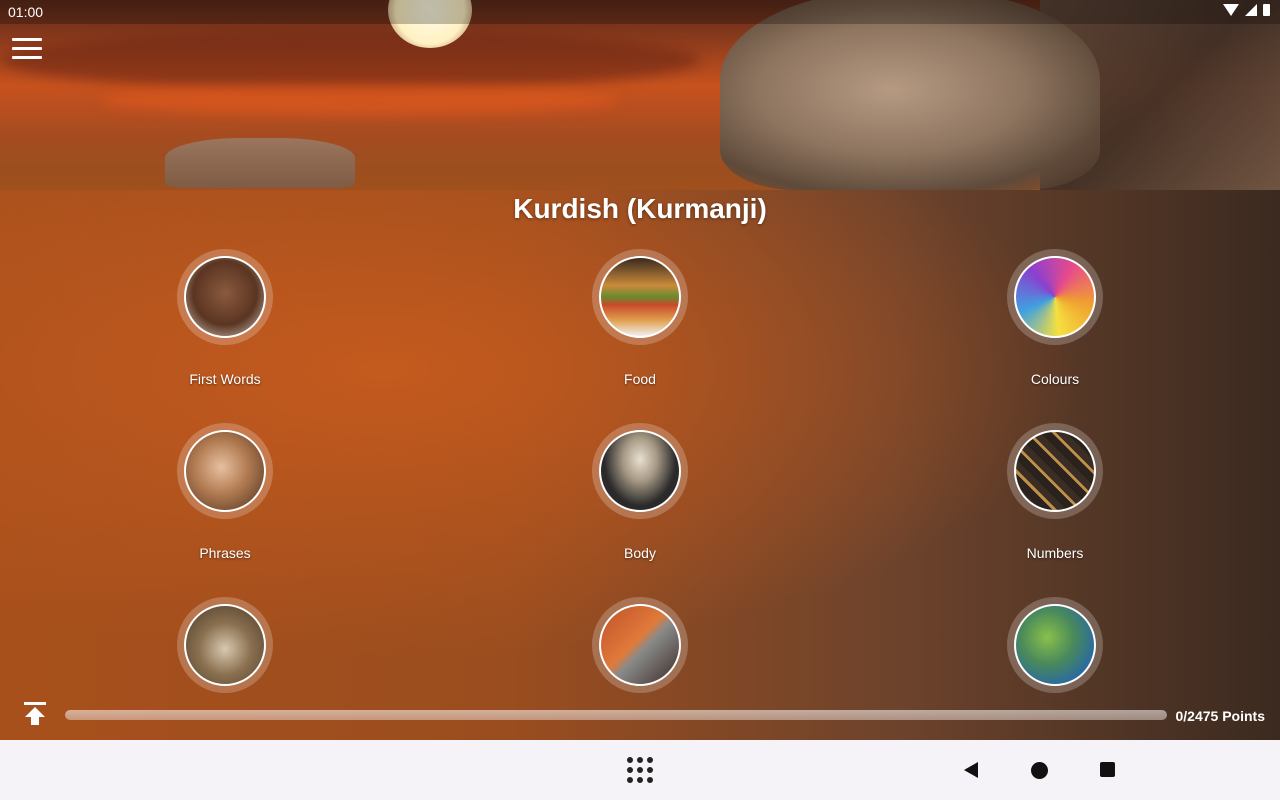 The width and height of the screenshot is (1280, 800). Describe the element at coordinates (1251, 10) in the screenshot. I see `signal-icon` at that location.